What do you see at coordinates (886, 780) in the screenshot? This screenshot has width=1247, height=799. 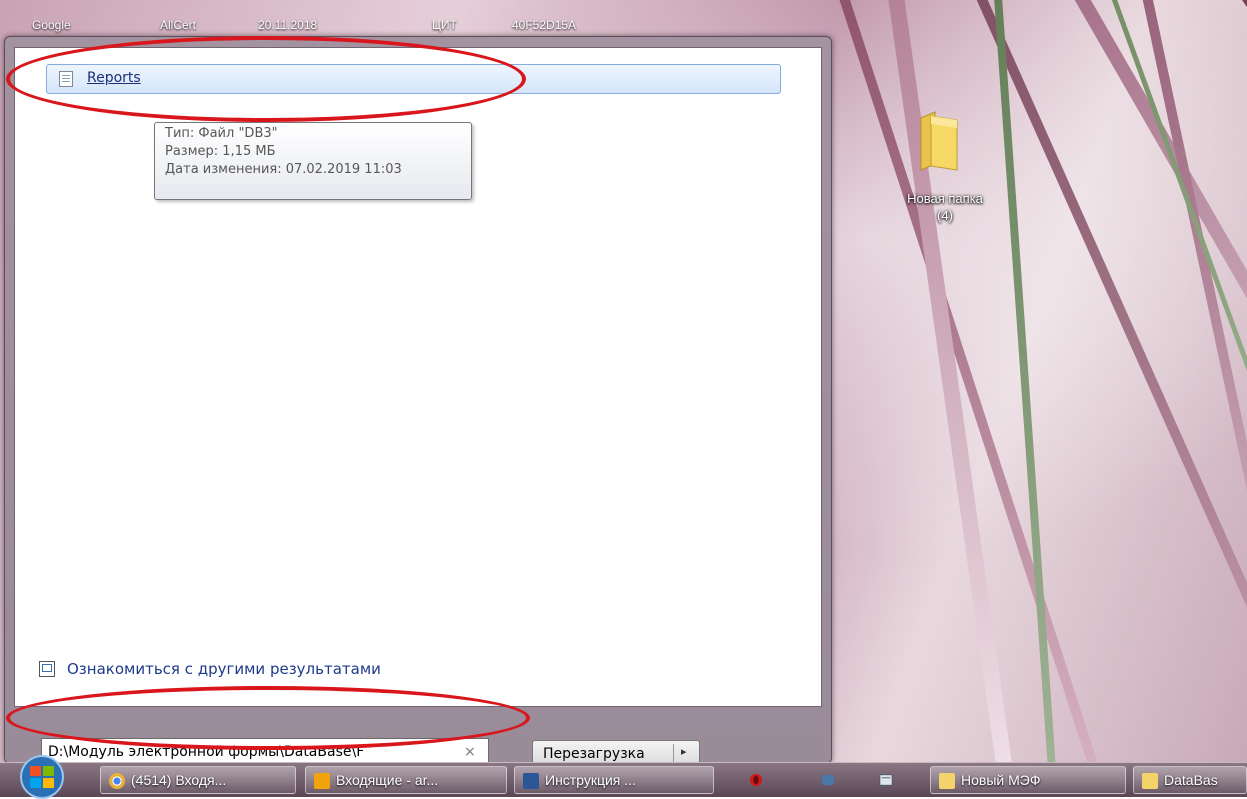 I see `window-icon` at bounding box center [886, 780].